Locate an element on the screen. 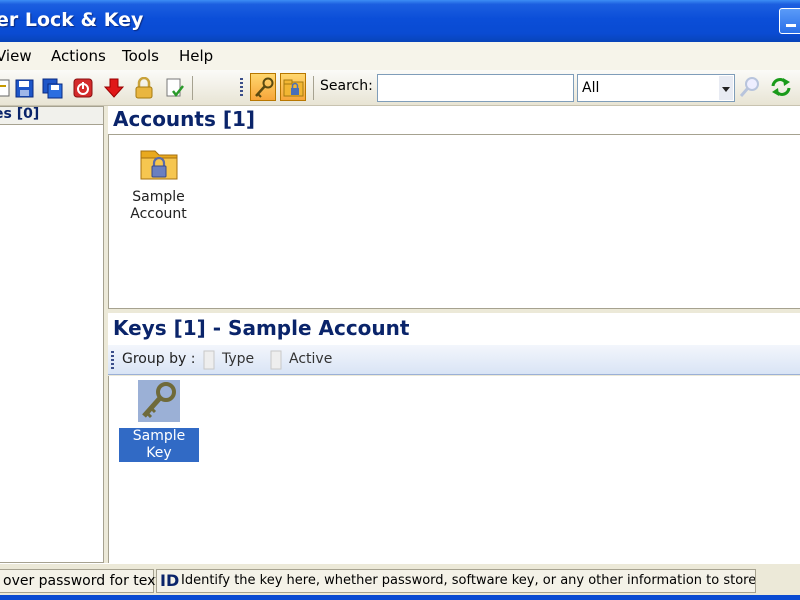 This screenshot has width=800, height=600. id-icon: ID is located at coordinates (170, 580).